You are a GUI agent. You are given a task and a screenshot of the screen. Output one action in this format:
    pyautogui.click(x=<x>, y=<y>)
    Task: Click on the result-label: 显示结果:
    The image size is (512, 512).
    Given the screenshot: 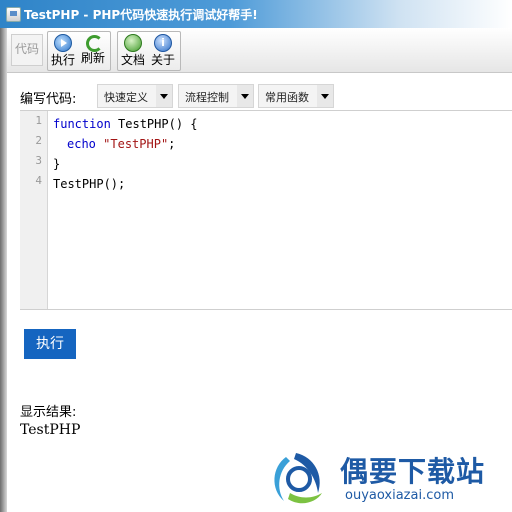 What is the action you would take?
    pyautogui.click(x=48, y=412)
    